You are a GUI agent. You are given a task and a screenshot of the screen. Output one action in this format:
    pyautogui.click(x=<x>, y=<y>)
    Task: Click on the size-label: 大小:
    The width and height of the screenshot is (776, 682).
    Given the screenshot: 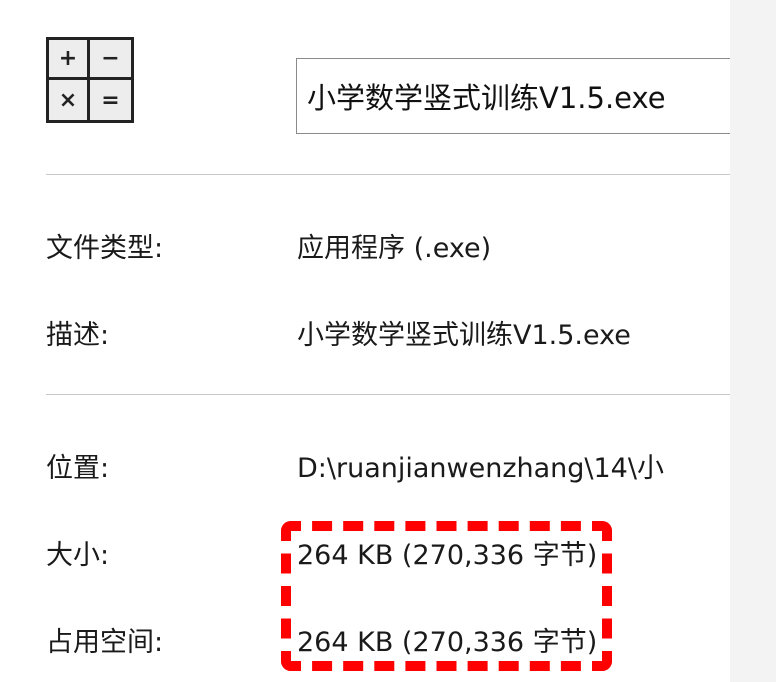 What is the action you would take?
    pyautogui.click(x=78, y=555)
    